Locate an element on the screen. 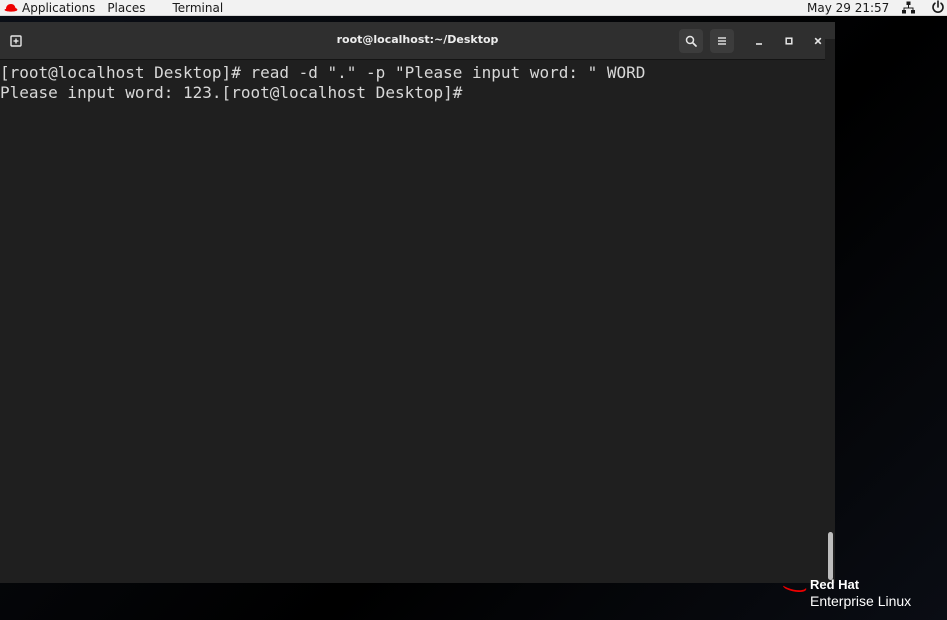  window-titlebar: root@localhost:~/Desktop is located at coordinates (417, 41).